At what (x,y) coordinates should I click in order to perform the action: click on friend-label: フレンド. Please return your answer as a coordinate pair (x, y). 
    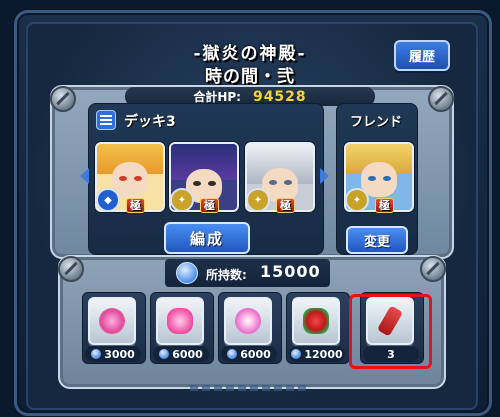
    Looking at the image, I should click on (375, 122).